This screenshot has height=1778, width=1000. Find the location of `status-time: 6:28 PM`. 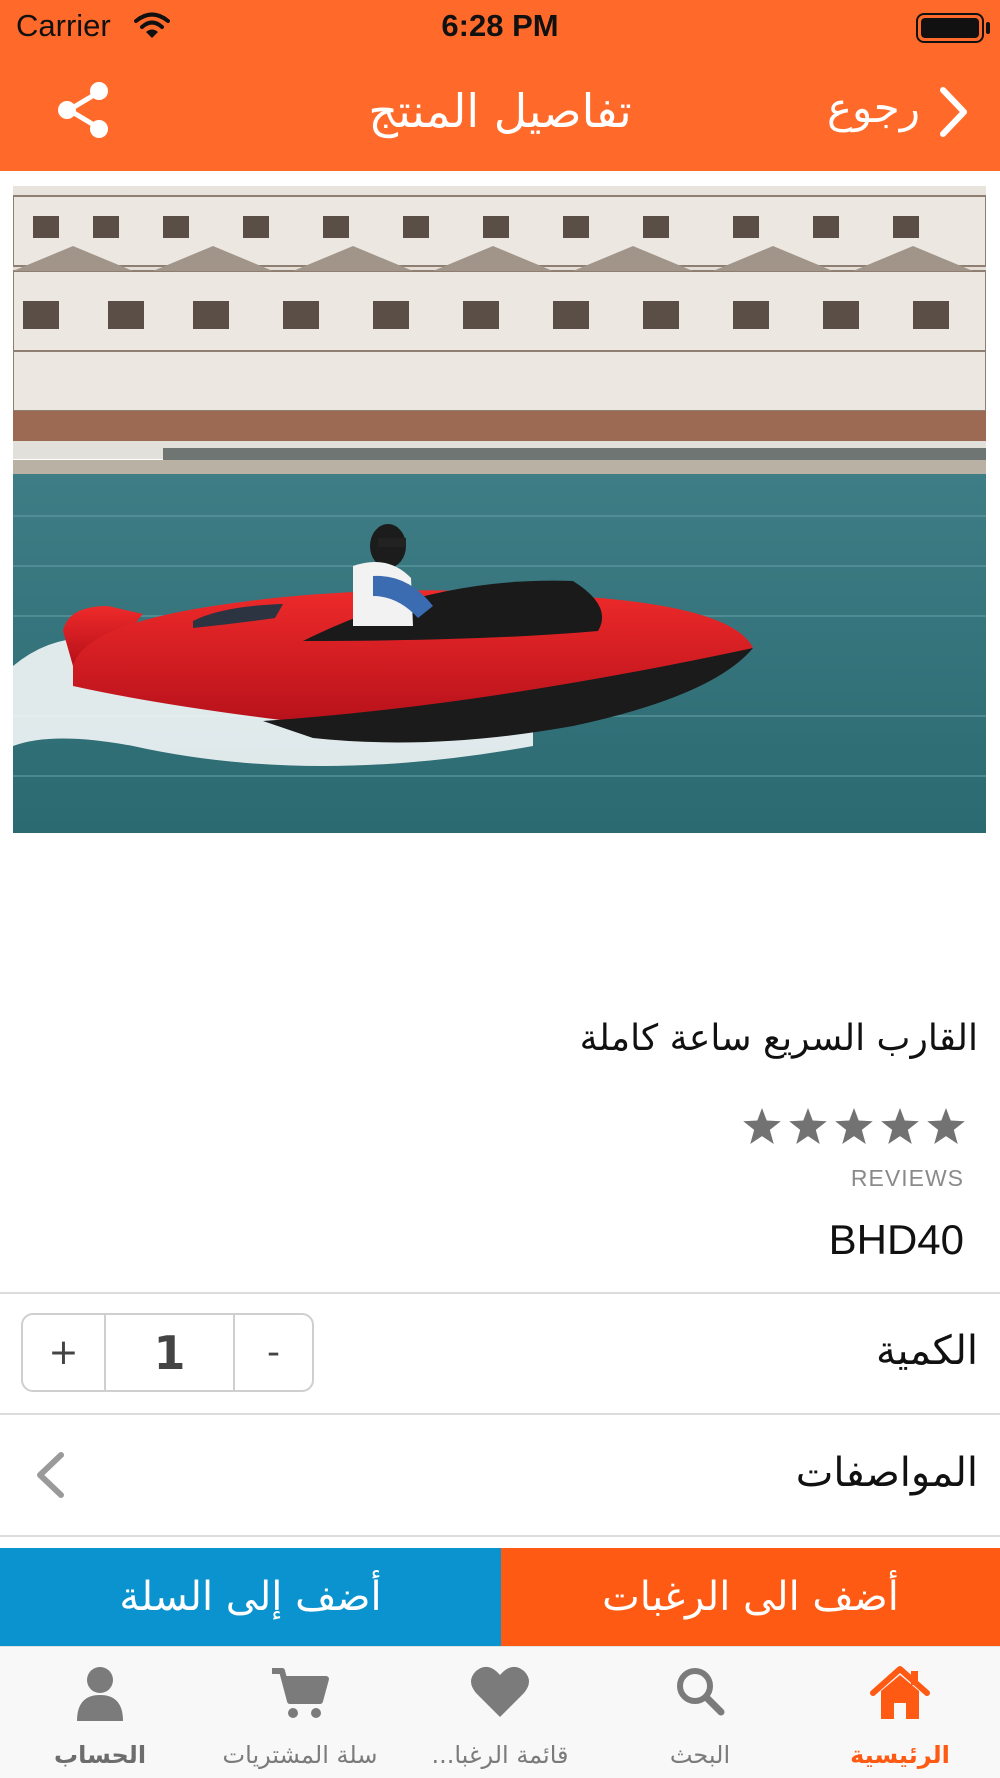

status-time: 6:28 PM is located at coordinates (500, 25).